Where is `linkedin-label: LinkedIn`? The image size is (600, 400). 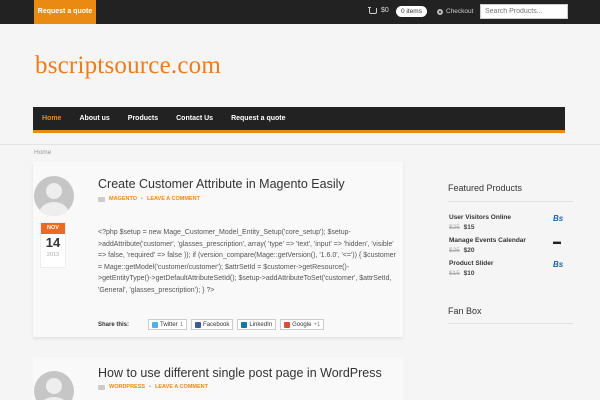
linkedin-label: LinkedIn is located at coordinates (261, 324).